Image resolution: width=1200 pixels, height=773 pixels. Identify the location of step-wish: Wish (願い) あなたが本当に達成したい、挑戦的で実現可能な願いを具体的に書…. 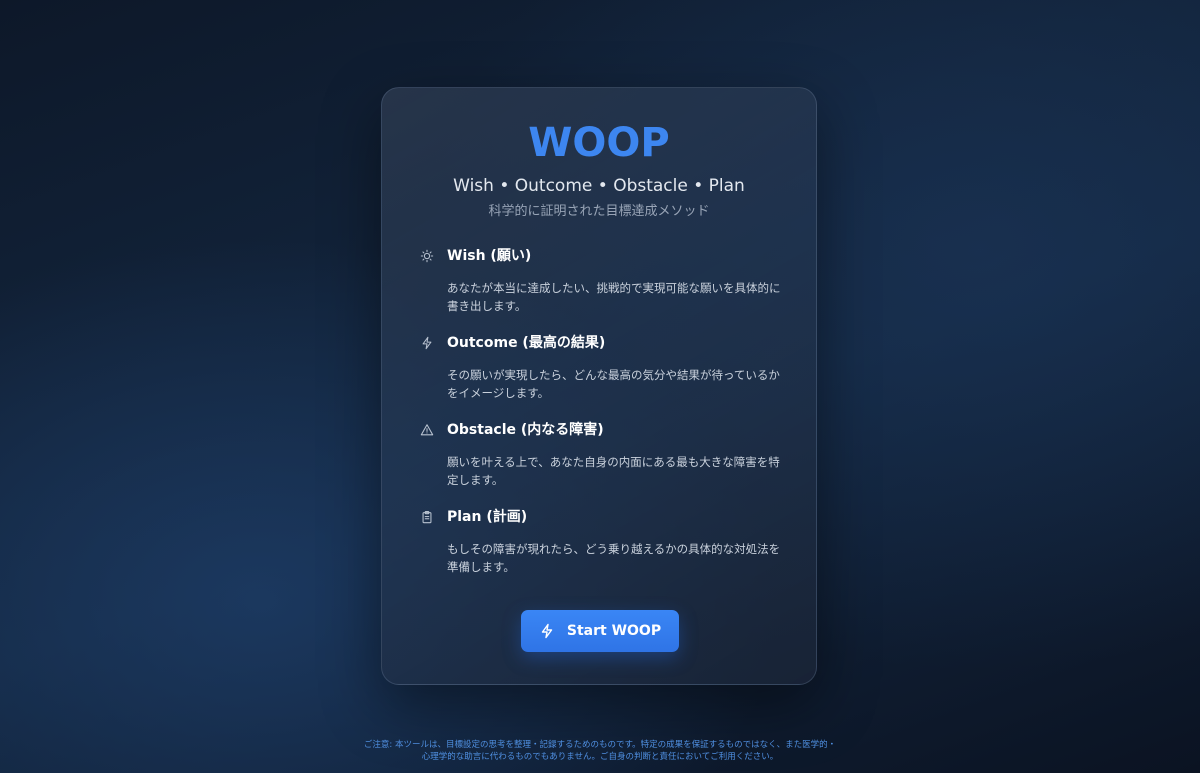
(604, 280).